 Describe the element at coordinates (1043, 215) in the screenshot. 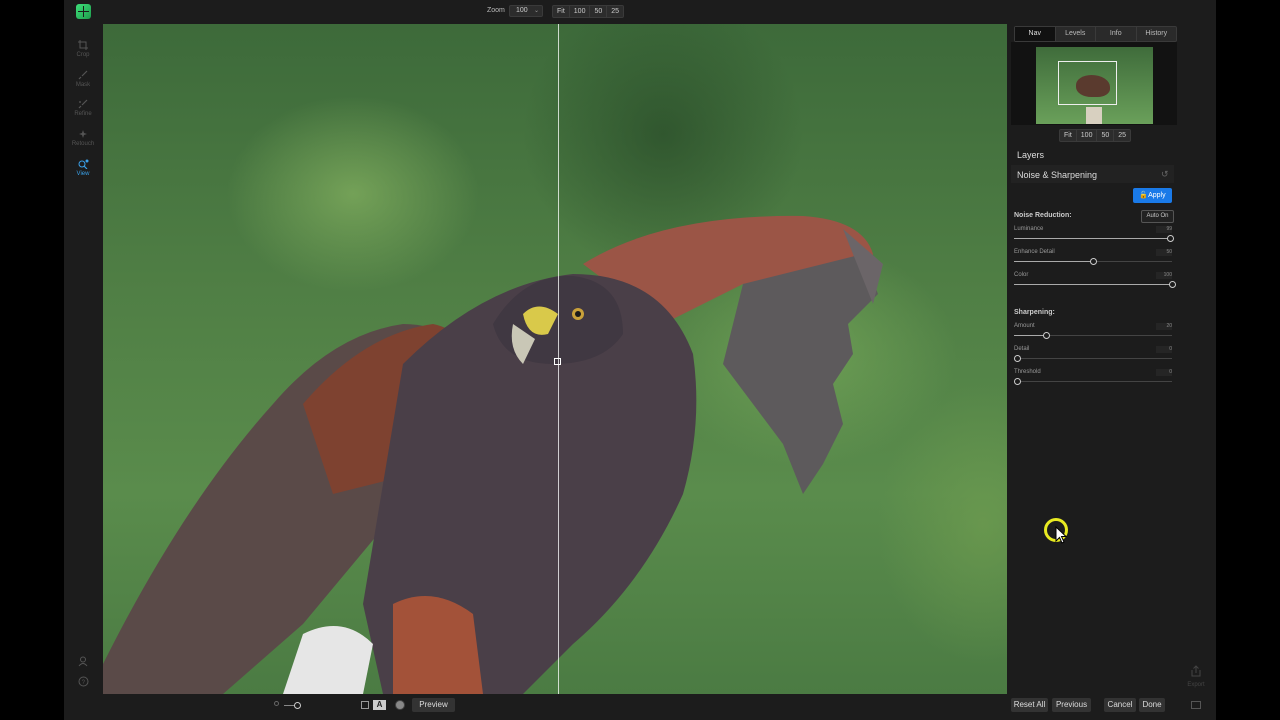

I see `noise-reduction-title: Noise Reduction:` at that location.